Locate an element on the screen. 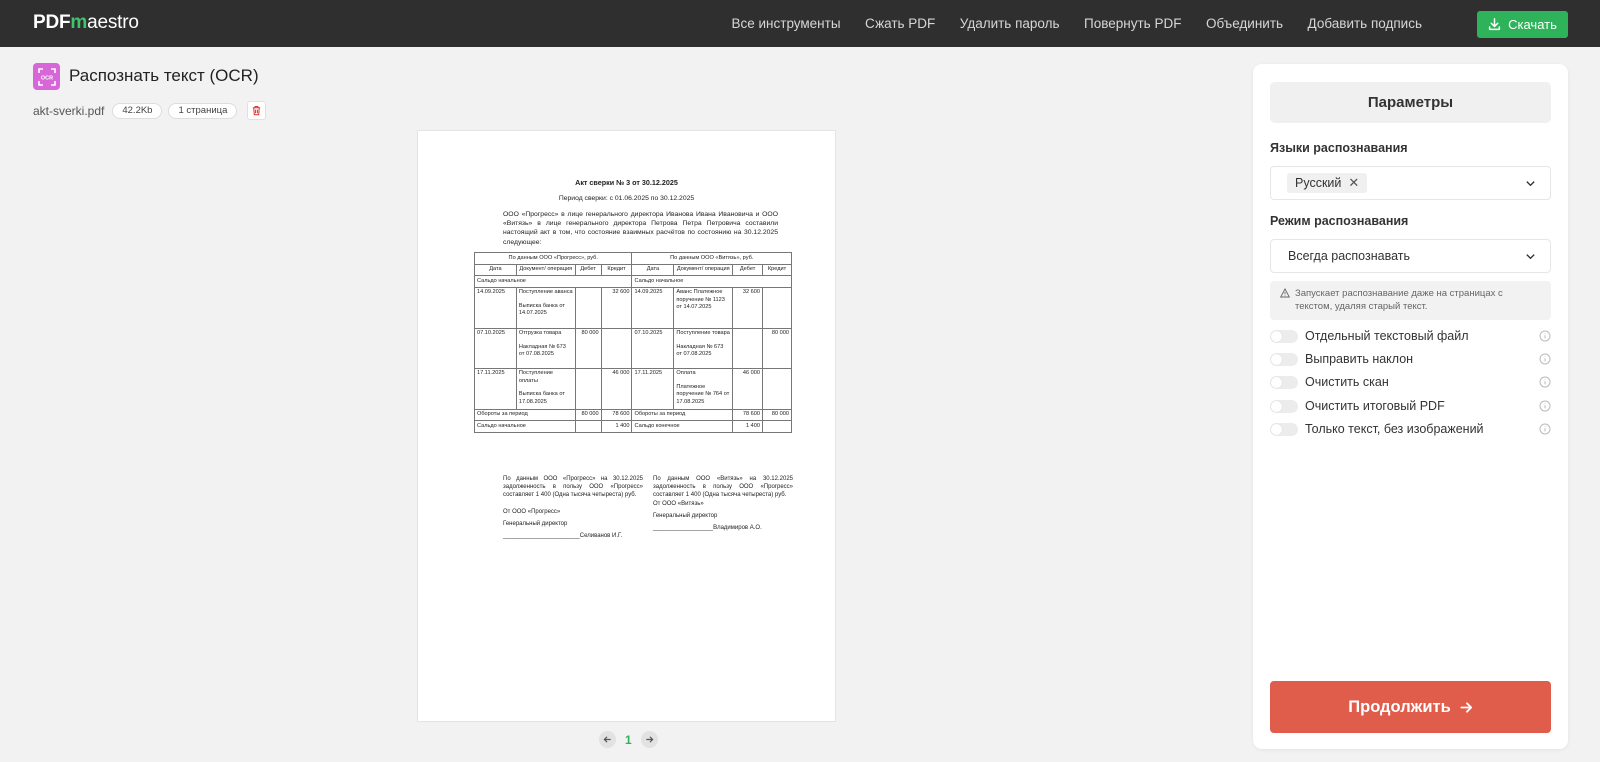 Image resolution: width=1600 pixels, height=762 pixels. prev-page-button is located at coordinates (607, 739).